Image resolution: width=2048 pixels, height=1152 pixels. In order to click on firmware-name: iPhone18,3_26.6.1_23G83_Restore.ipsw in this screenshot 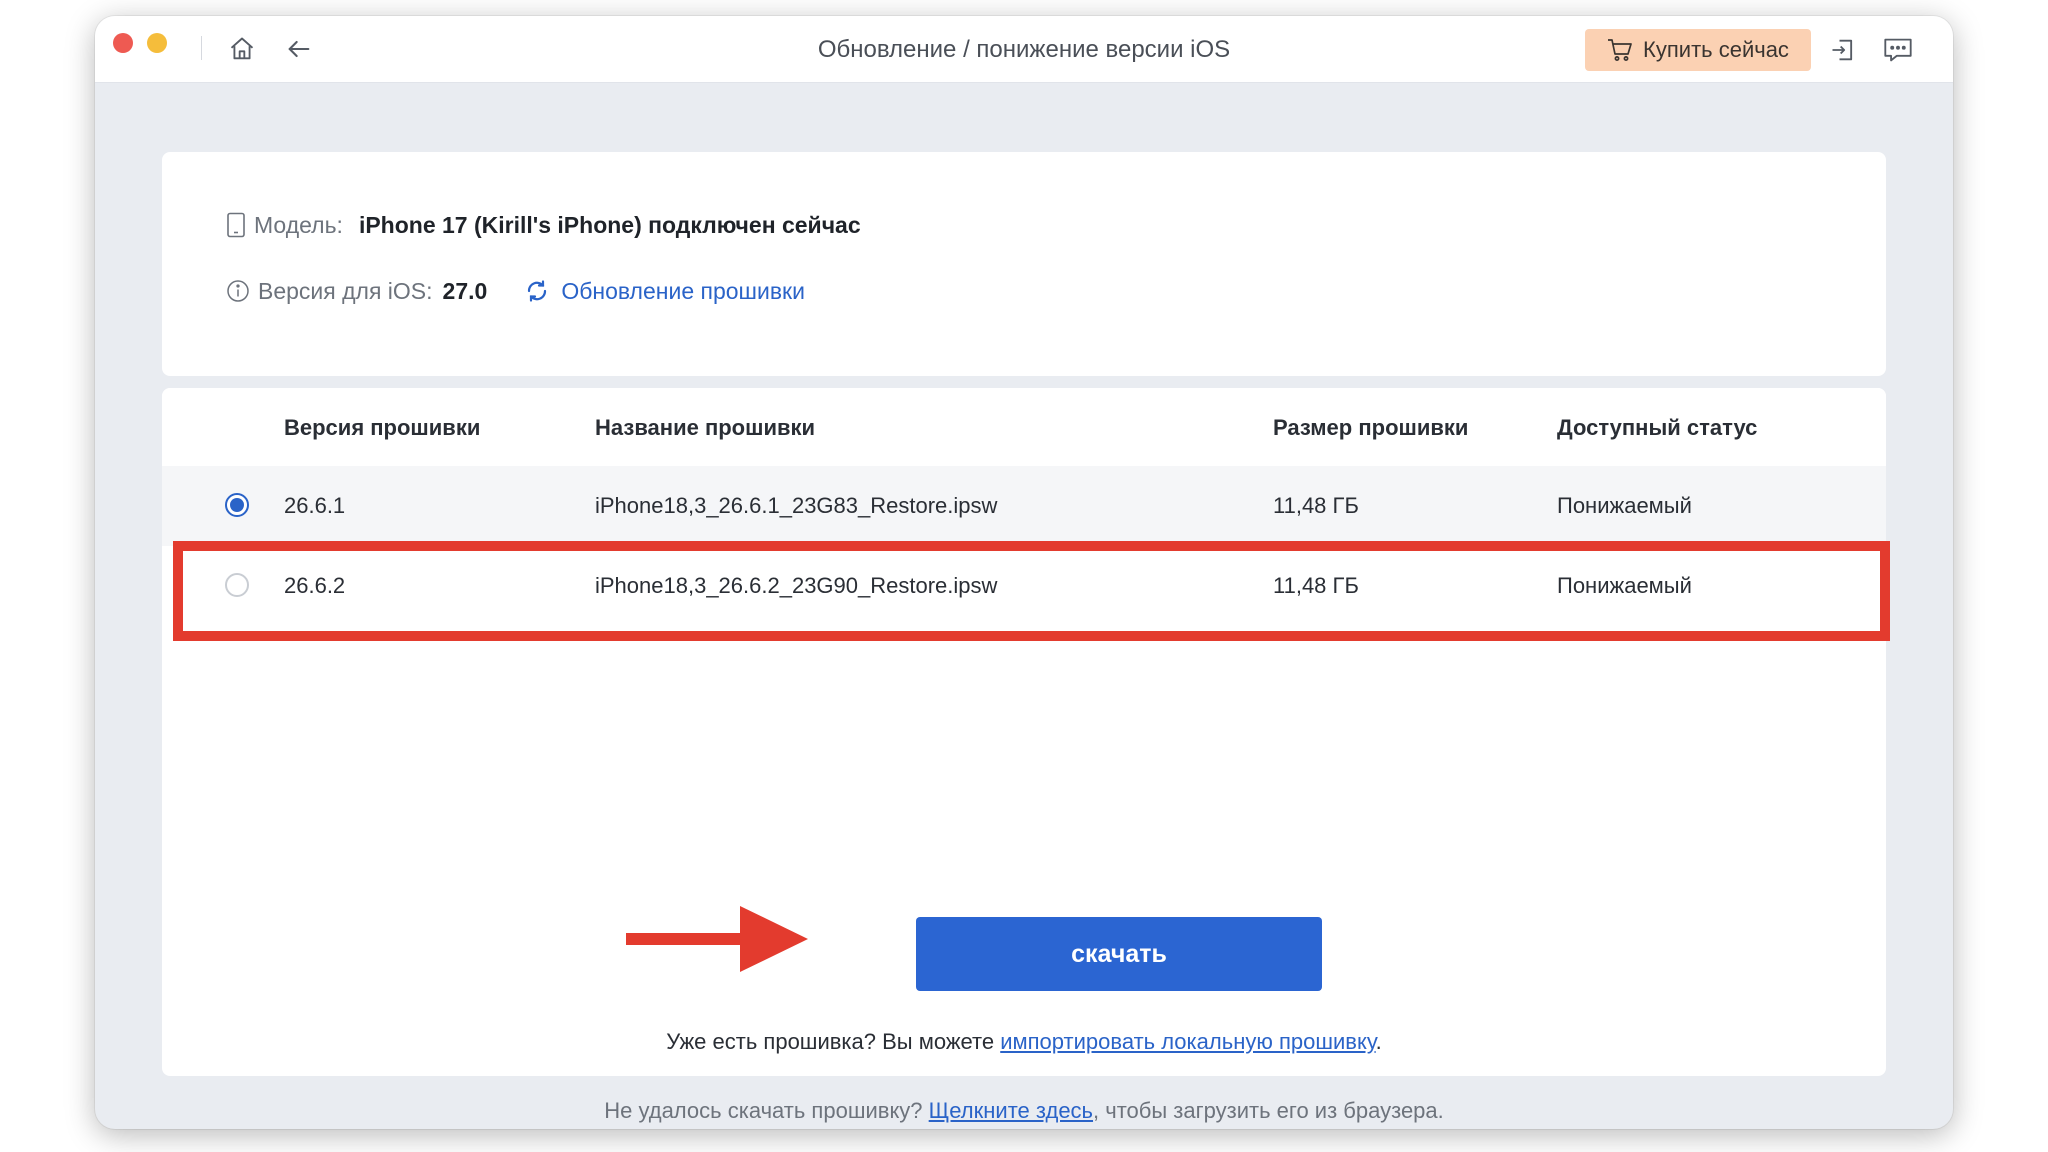, I will do `click(796, 505)`.